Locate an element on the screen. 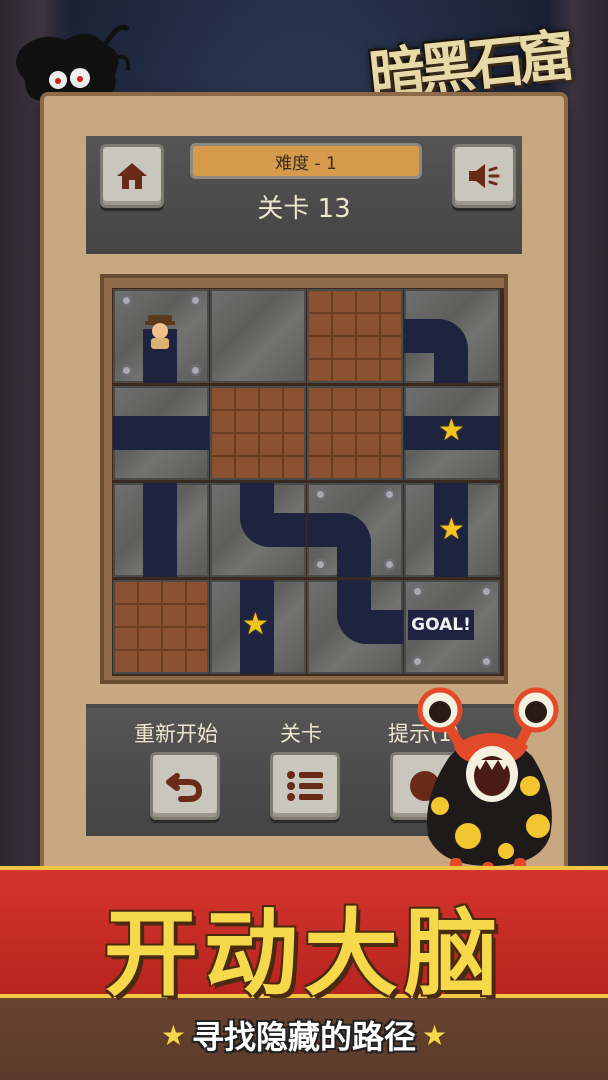 This screenshot has width=608, height=1080. undo-icon is located at coordinates (184, 787).